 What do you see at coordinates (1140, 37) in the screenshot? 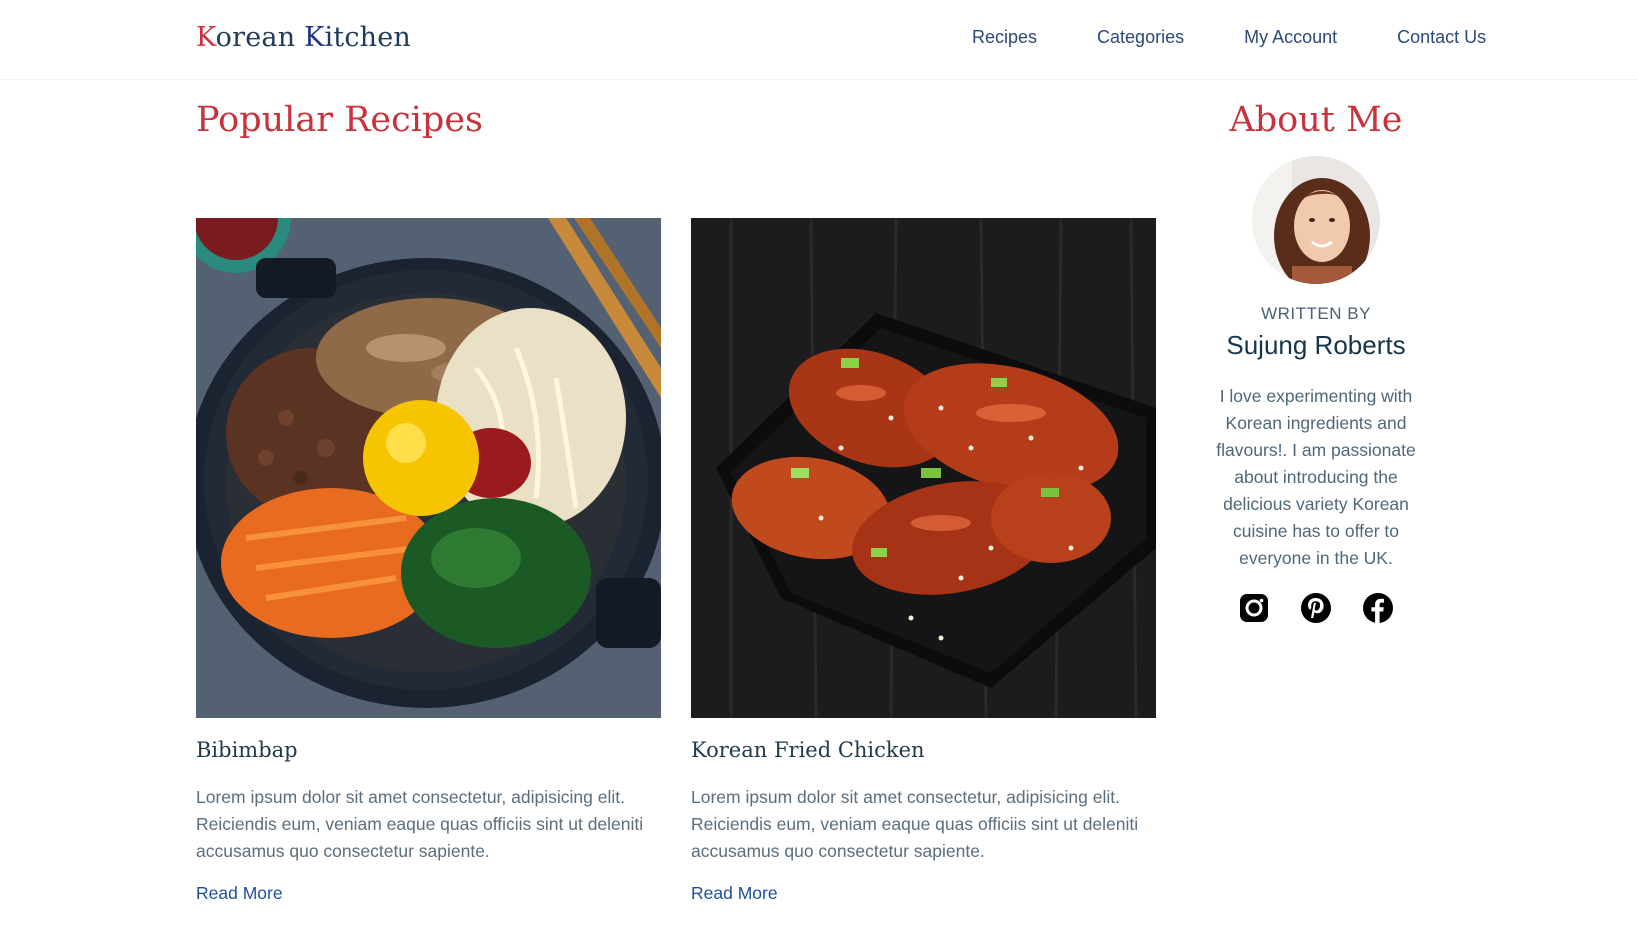
I see `nav-categories: Categories` at bounding box center [1140, 37].